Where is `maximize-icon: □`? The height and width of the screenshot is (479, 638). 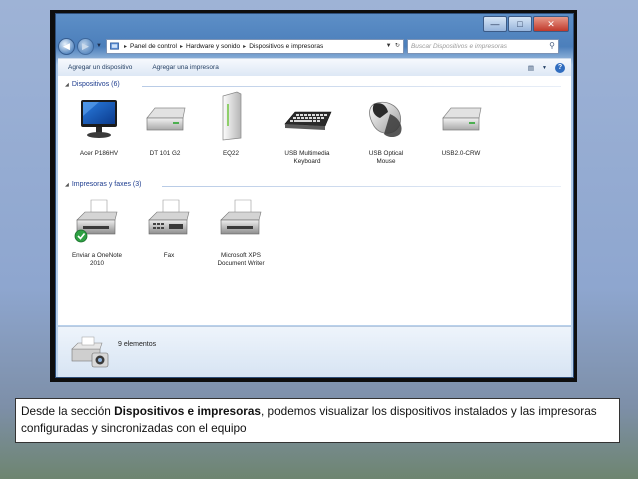 maximize-icon: □ is located at coordinates (520, 23).